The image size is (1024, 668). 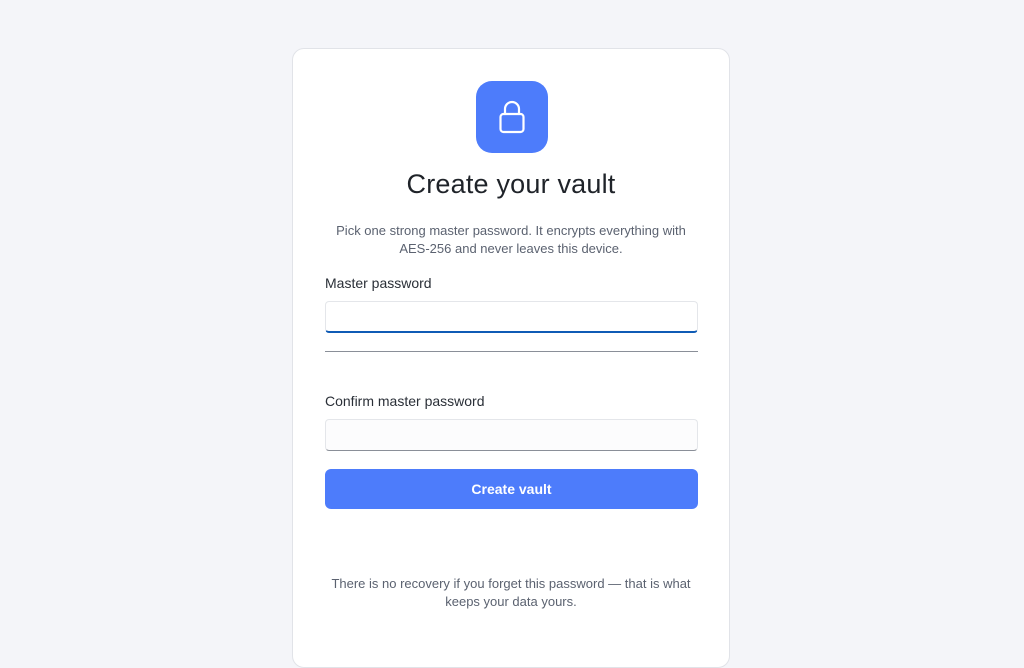 What do you see at coordinates (511, 317) in the screenshot?
I see `master-password-input` at bounding box center [511, 317].